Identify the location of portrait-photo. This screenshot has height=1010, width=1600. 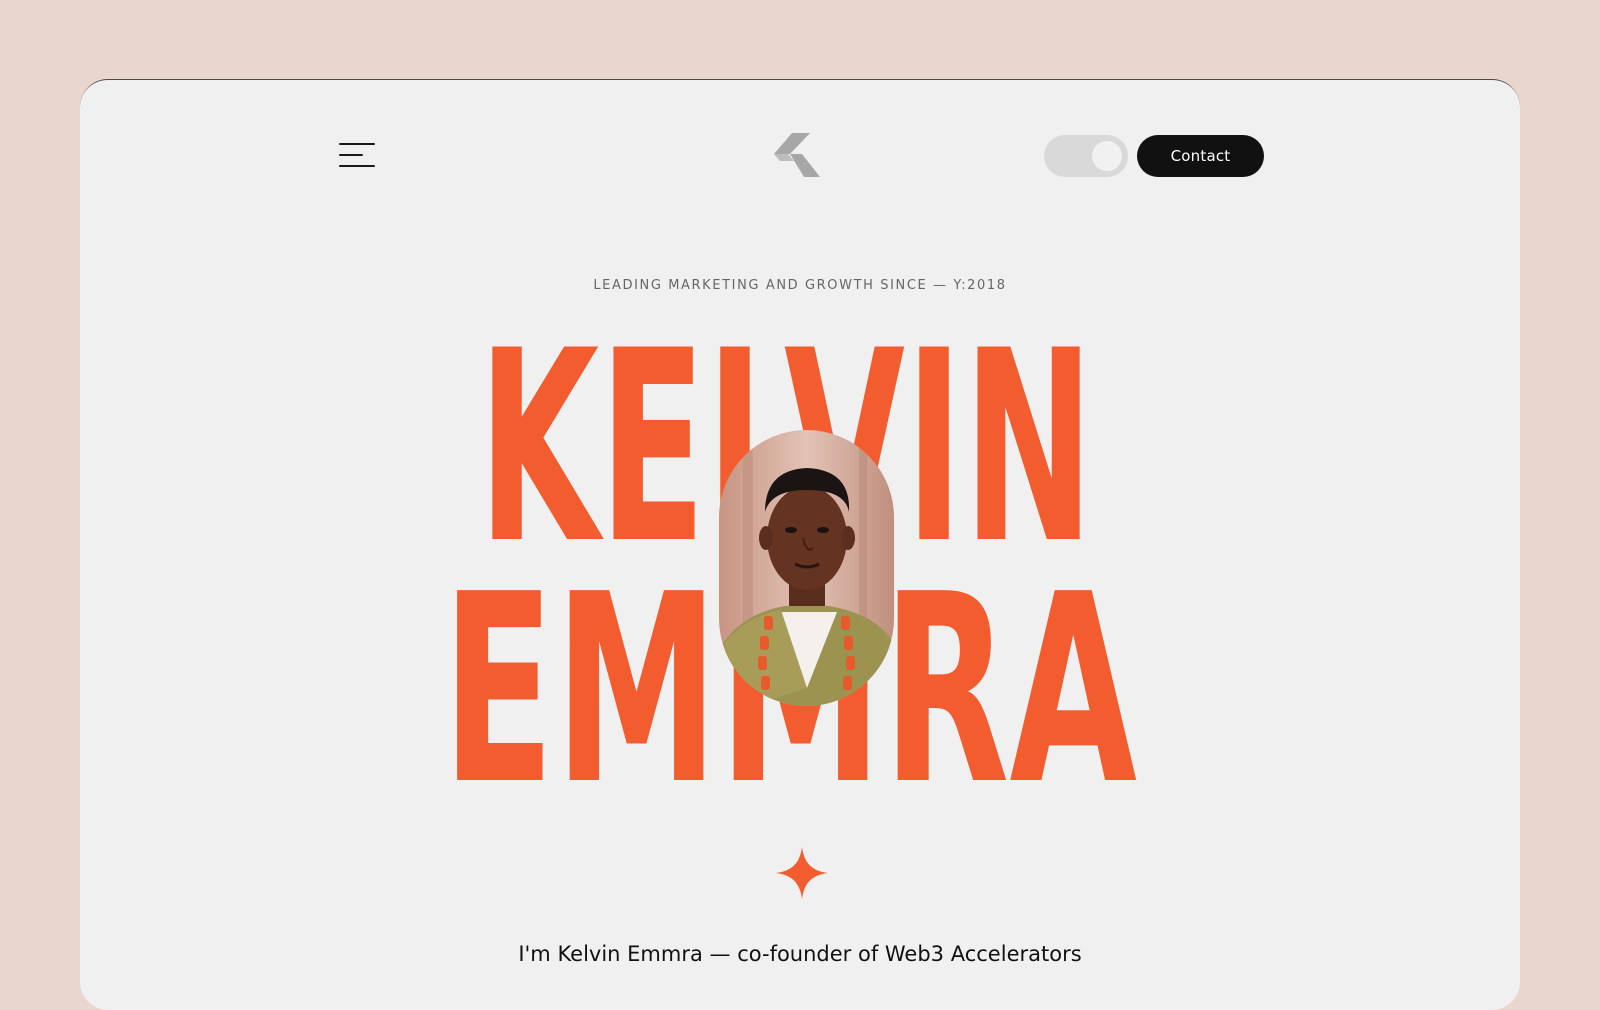
(806, 568).